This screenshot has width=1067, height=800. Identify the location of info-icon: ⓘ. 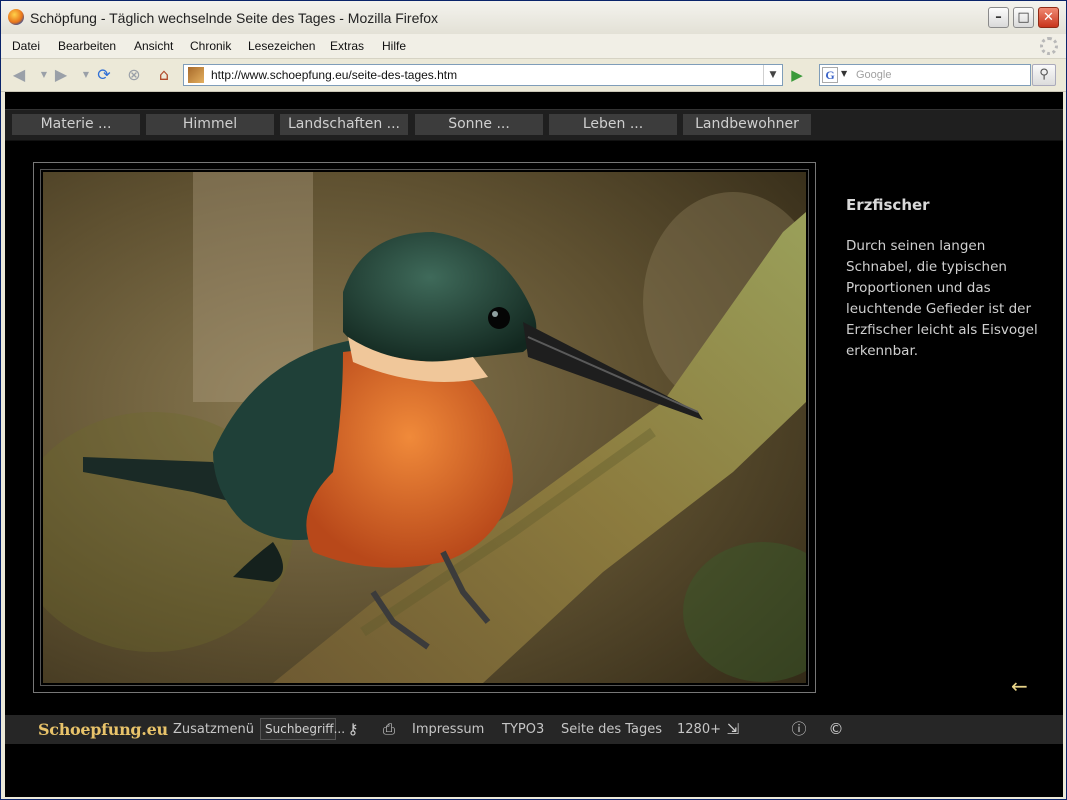
(799, 729).